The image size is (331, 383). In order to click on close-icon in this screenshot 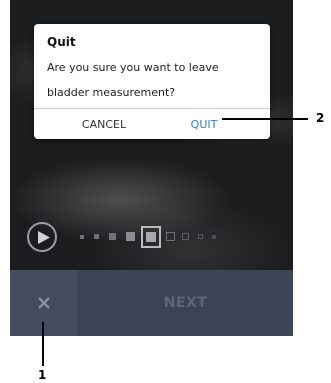, I will do `click(44, 303)`.